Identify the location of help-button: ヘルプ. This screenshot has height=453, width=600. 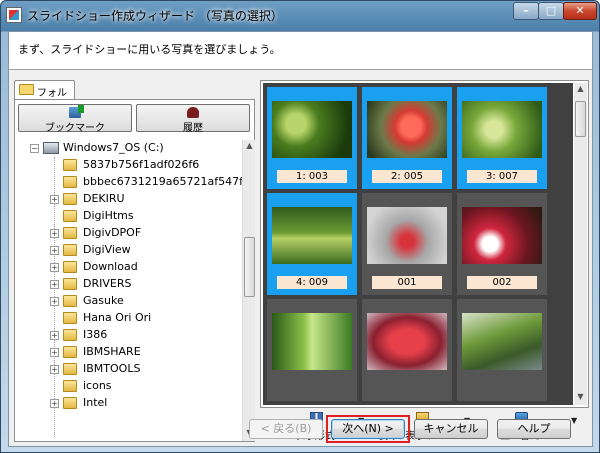
(534, 429).